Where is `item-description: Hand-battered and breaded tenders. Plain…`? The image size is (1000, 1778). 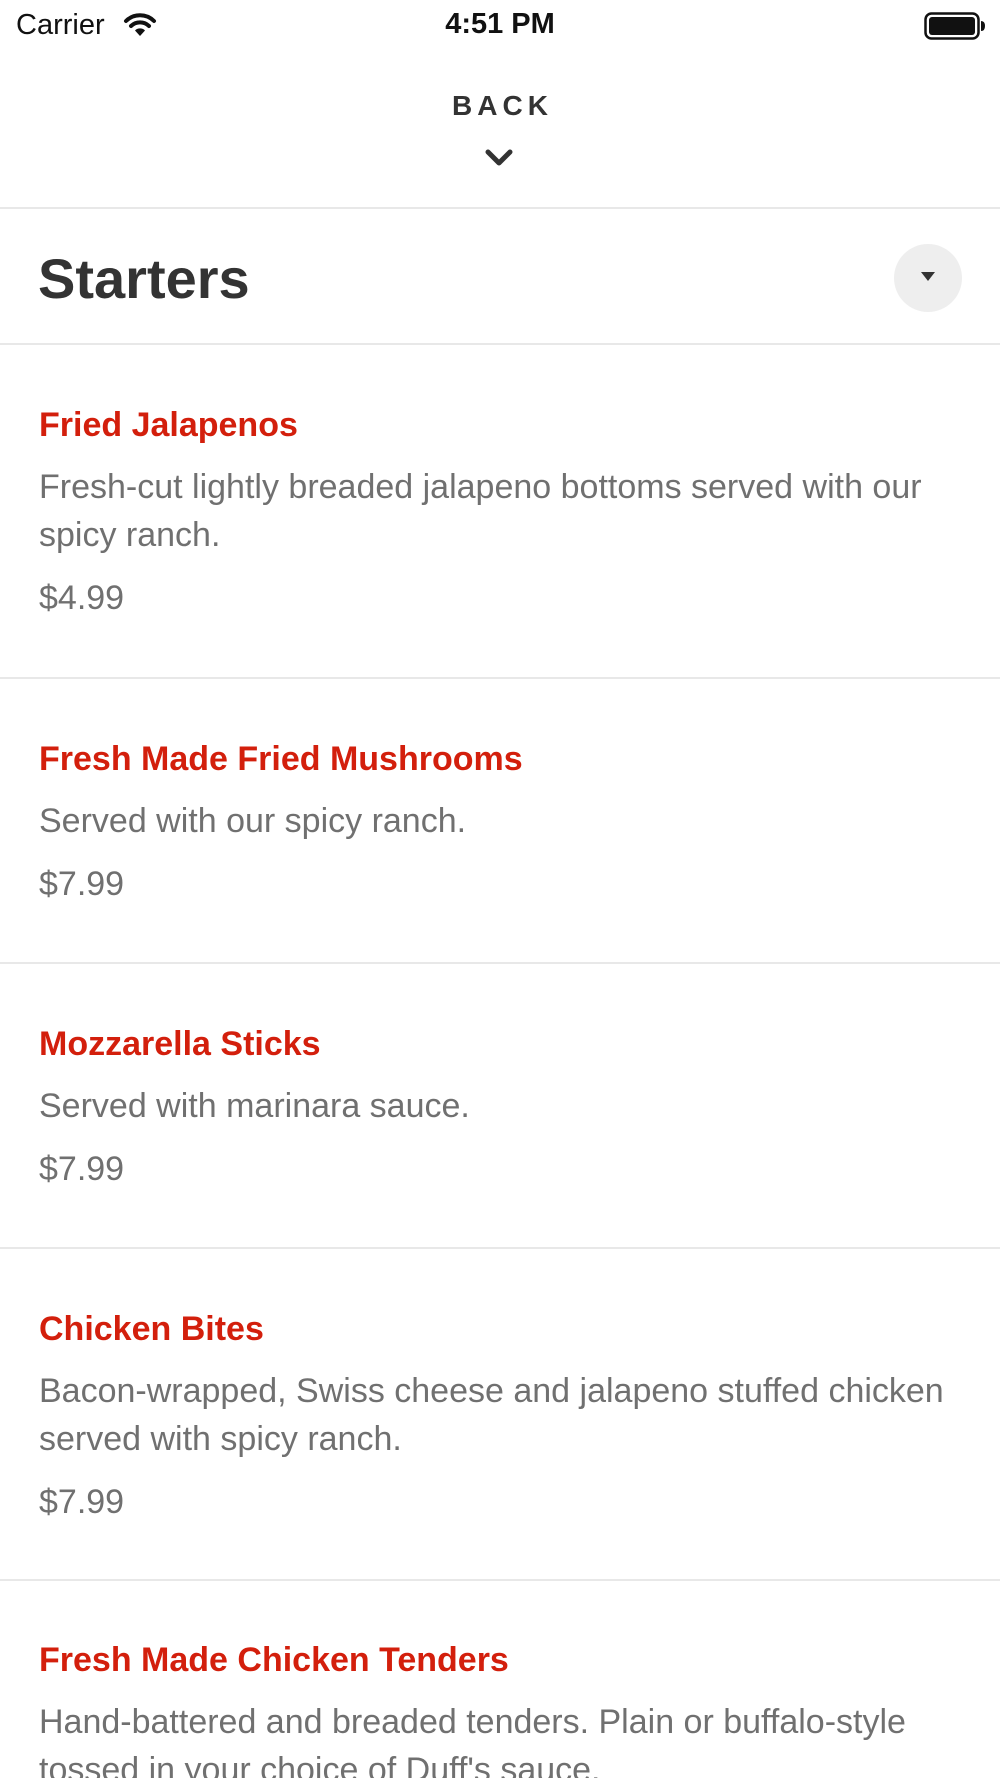 item-description: Hand-battered and breaded tenders. Plain… is located at coordinates (472, 1740).